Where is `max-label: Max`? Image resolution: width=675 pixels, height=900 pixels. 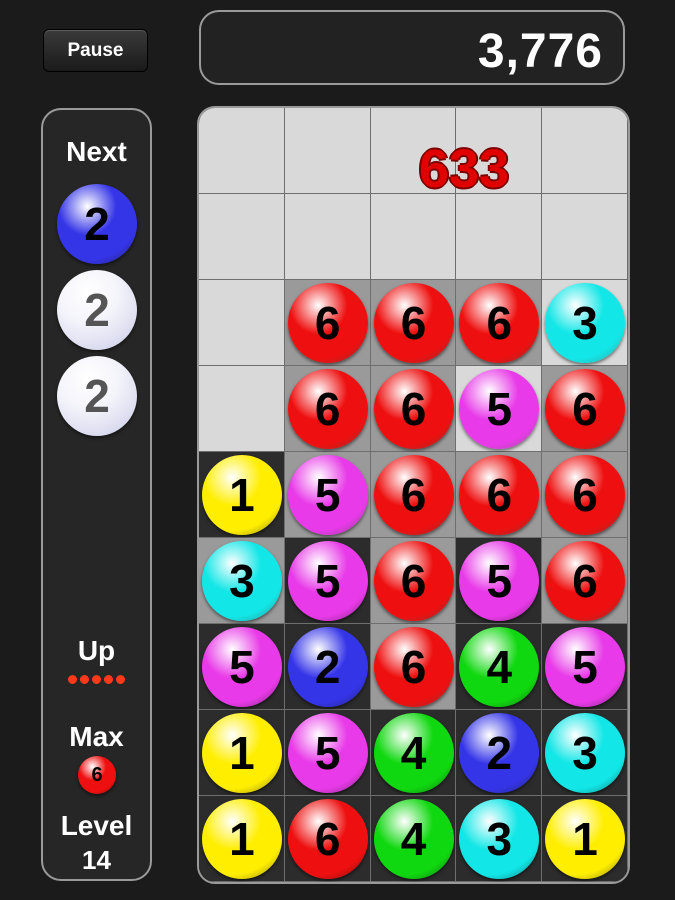 max-label: Max is located at coordinates (96, 736).